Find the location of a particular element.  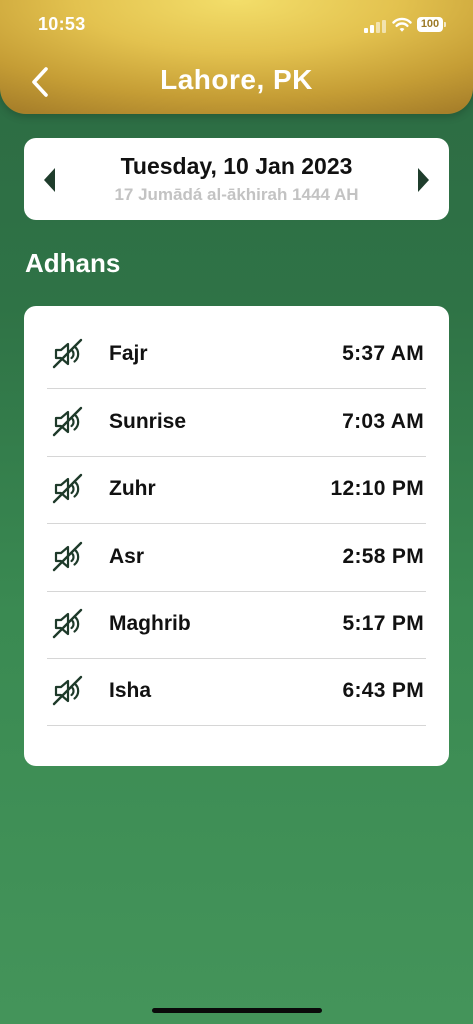

cellular-signal-icon is located at coordinates (375, 26).